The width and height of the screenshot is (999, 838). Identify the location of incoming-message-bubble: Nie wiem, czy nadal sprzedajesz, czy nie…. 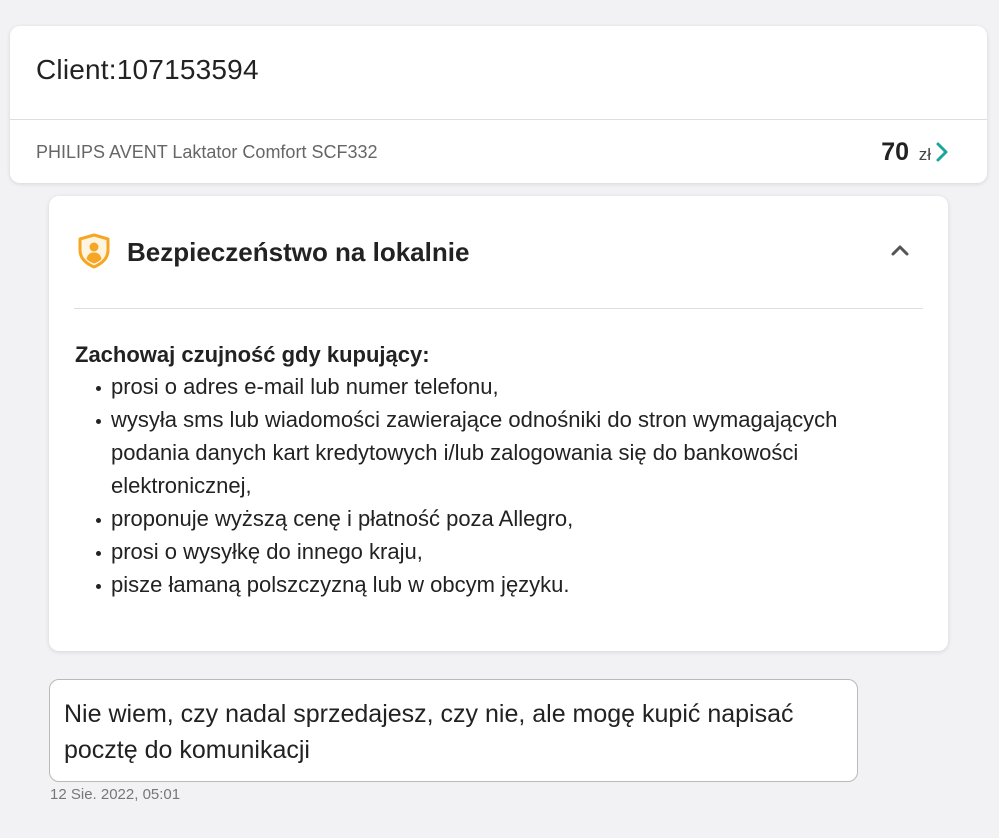
(453, 730).